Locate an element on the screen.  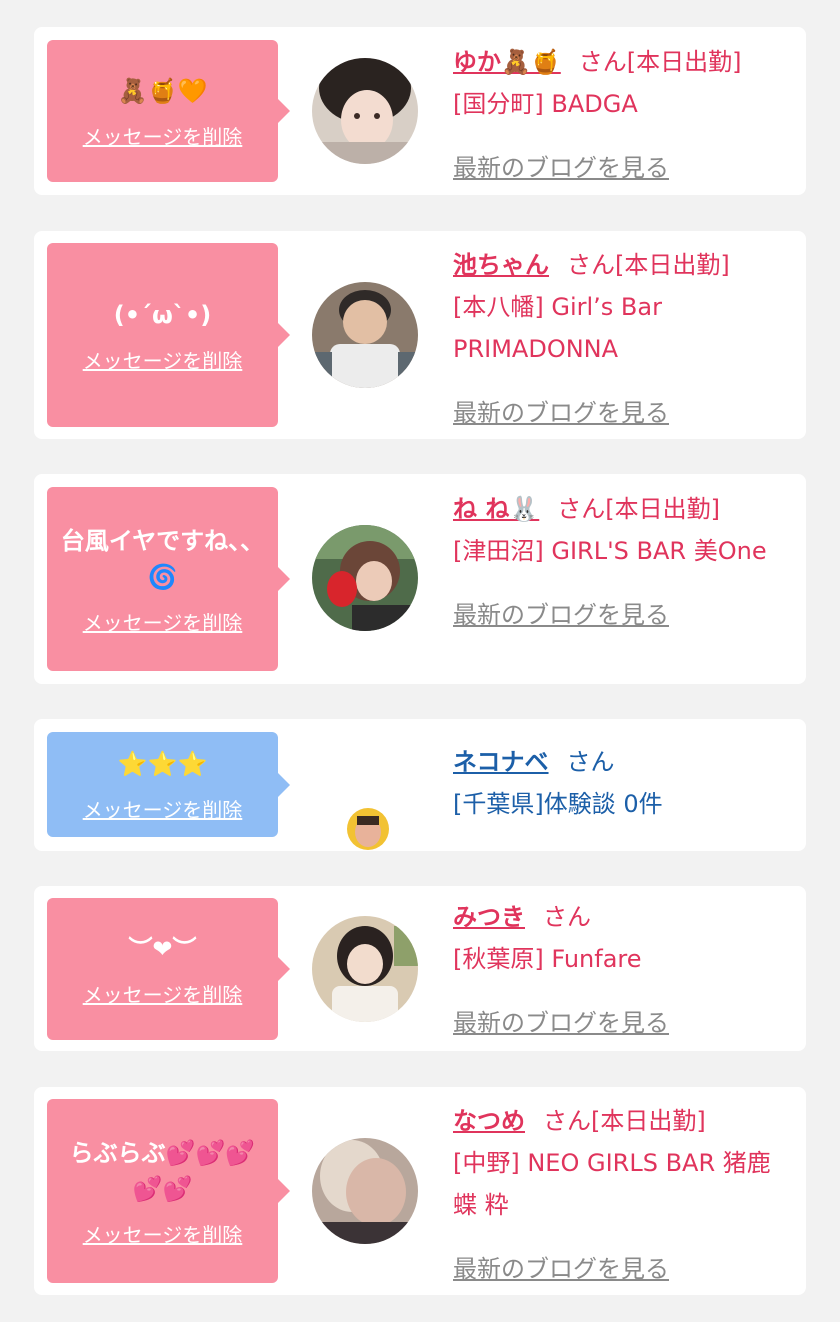
cast-name-link: なつめ is located at coordinates (489, 1121).